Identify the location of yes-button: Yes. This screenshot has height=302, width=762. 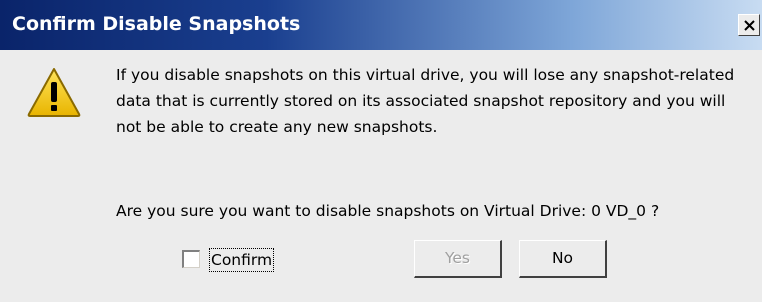
(458, 259).